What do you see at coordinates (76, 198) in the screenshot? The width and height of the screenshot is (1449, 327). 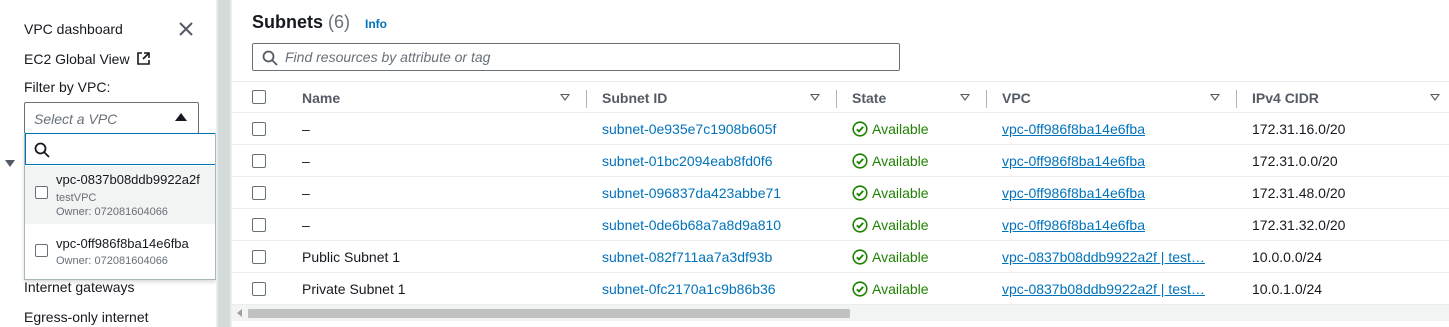 I see `vpc-option-name: testVPC` at bounding box center [76, 198].